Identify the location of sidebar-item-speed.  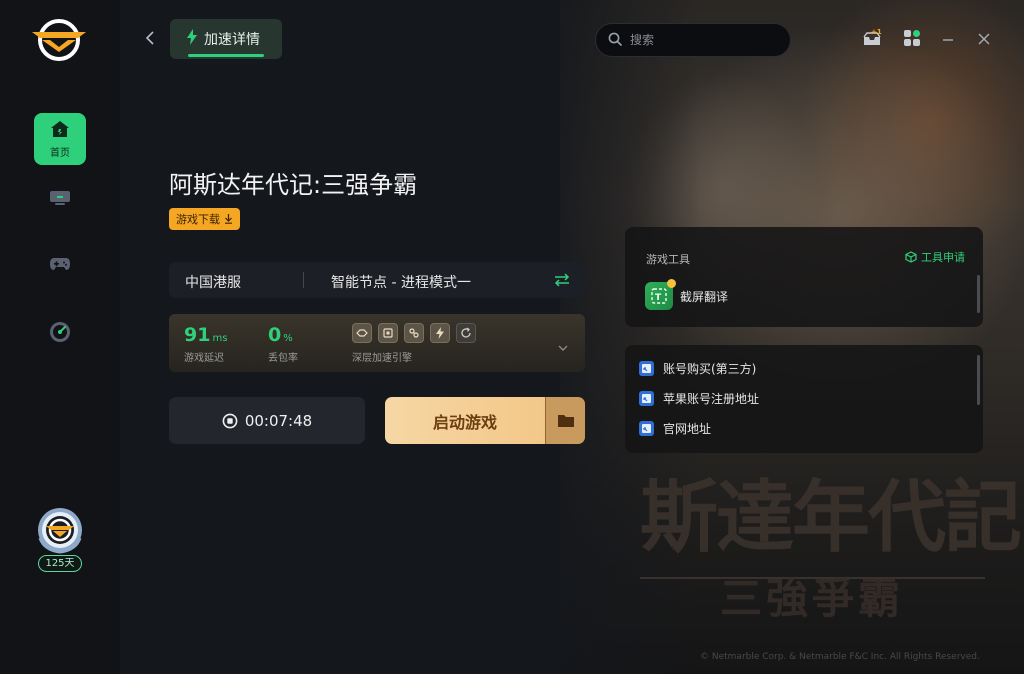
(60, 334).